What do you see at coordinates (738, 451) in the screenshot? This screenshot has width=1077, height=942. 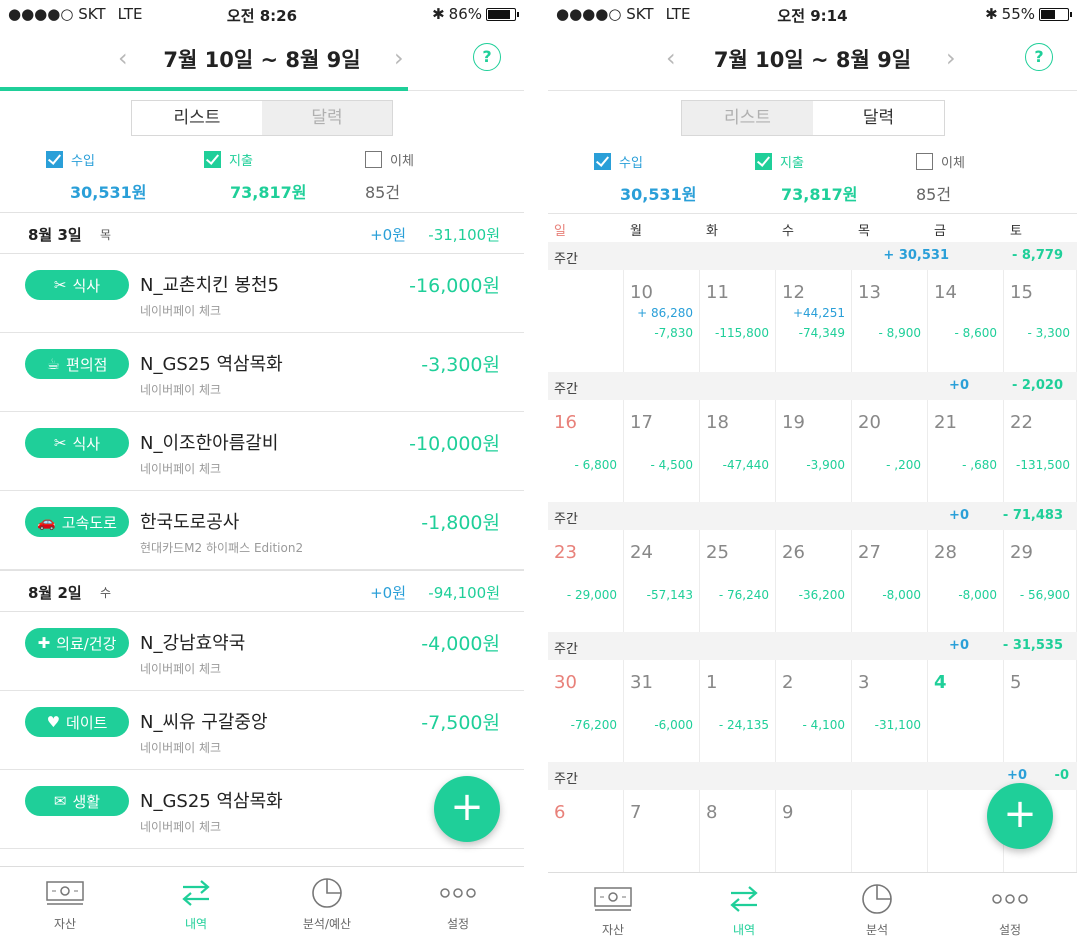 I see `calendar-day-cell: 18 -47,440` at bounding box center [738, 451].